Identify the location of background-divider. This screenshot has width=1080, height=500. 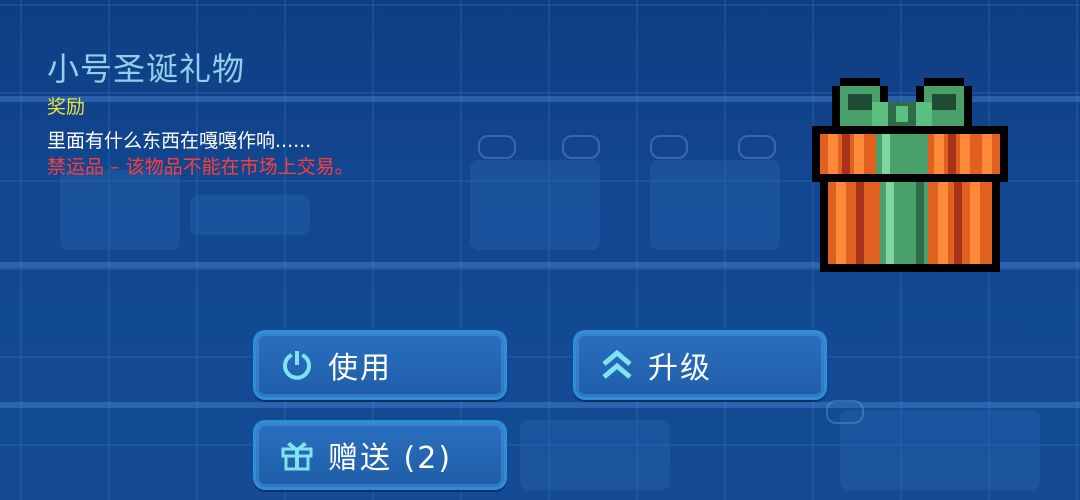
(540, 405).